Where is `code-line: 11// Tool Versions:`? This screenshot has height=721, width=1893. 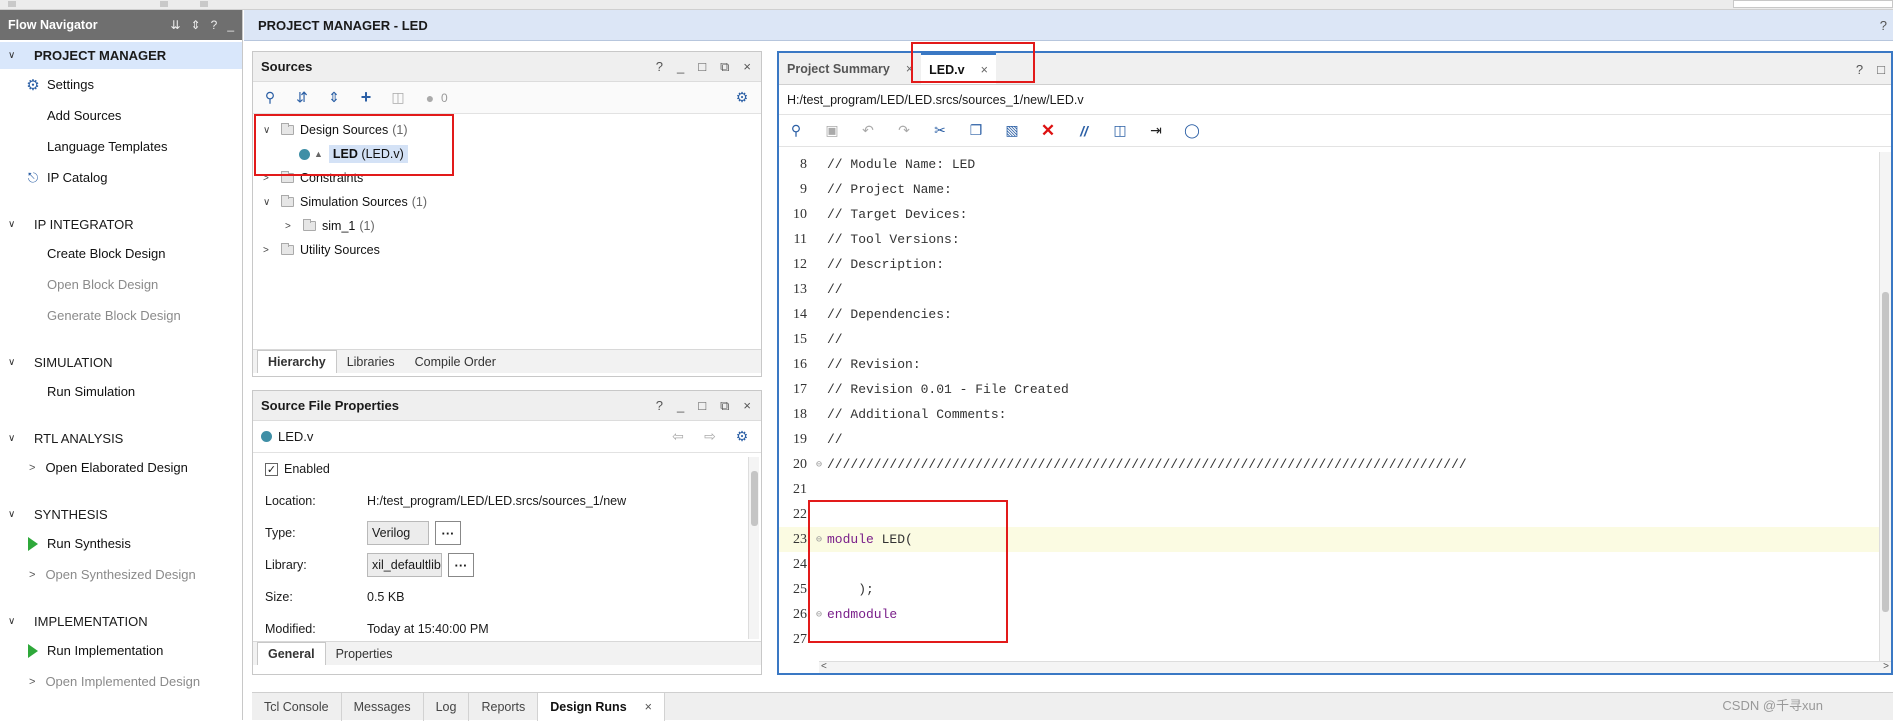
code-line: 11// Tool Versions: is located at coordinates (1329, 239).